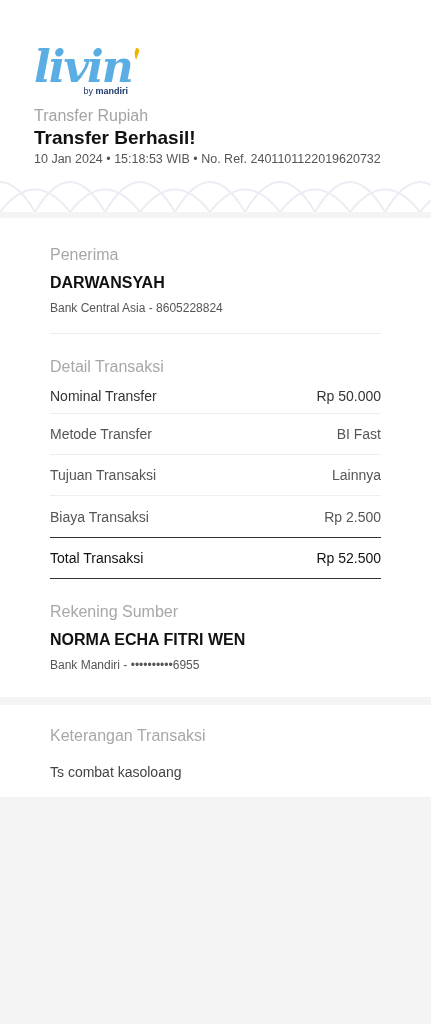 This screenshot has width=431, height=1024. What do you see at coordinates (115, 138) in the screenshot?
I see `status-title: Transfer Berhasil!` at bounding box center [115, 138].